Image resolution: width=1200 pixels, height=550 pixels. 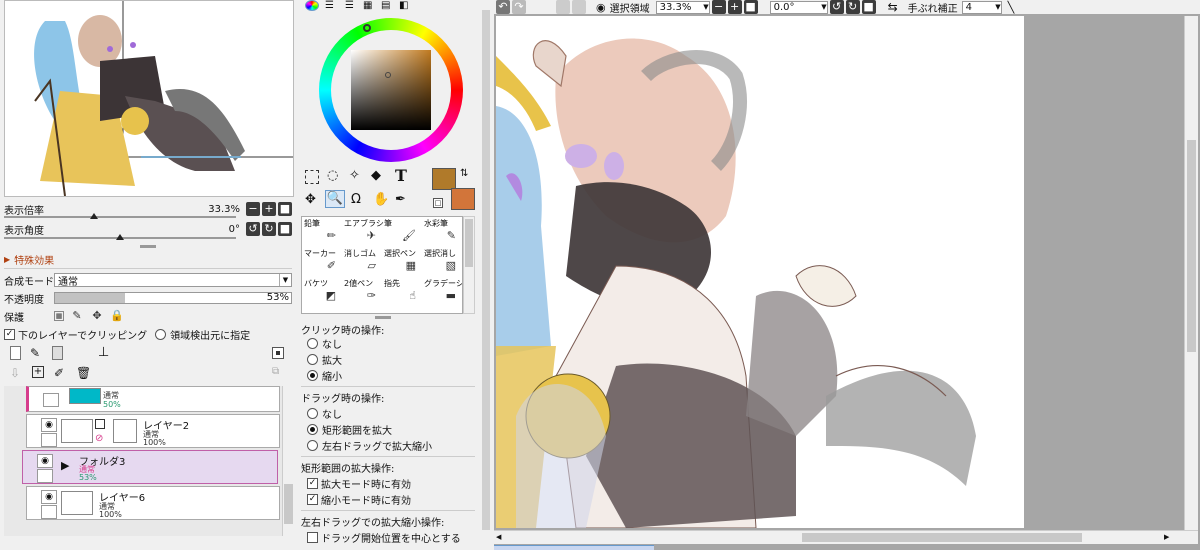 What do you see at coordinates (385, 5) in the screenshot?
I see `palette-tab-icon: ▤` at bounding box center [385, 5].